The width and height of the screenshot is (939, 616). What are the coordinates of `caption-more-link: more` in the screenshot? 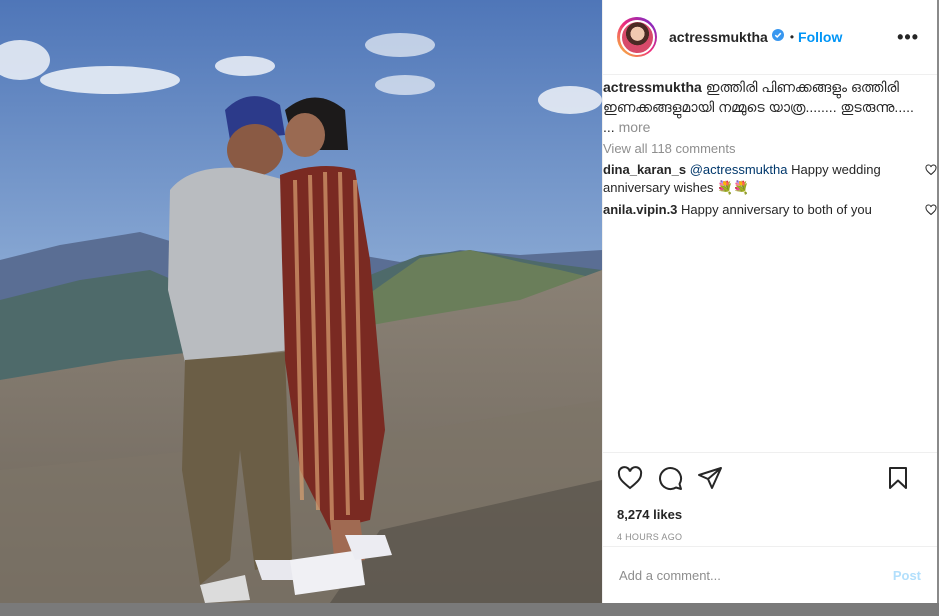 It's located at (635, 127).